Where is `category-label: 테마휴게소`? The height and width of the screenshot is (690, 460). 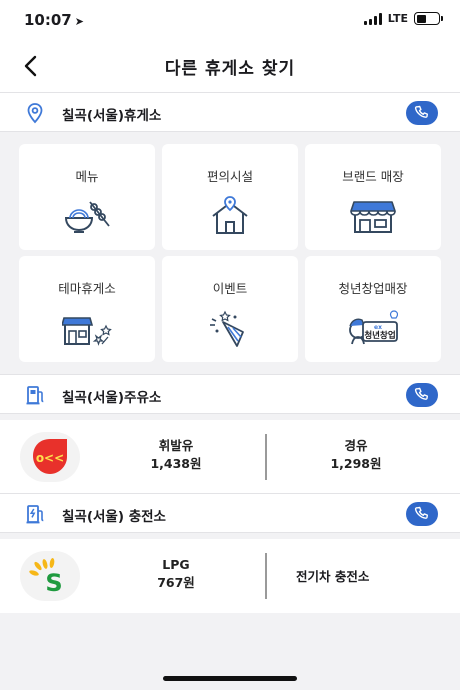
category-label: 테마휴게소 is located at coordinates (87, 288).